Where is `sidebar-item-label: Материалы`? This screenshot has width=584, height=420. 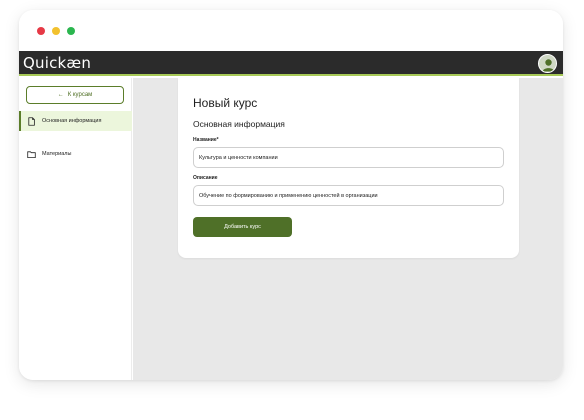
sidebar-item-label: Материалы is located at coordinates (57, 154).